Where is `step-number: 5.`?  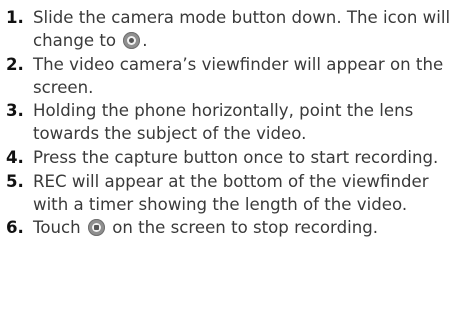 step-number: 5. is located at coordinates (15, 181).